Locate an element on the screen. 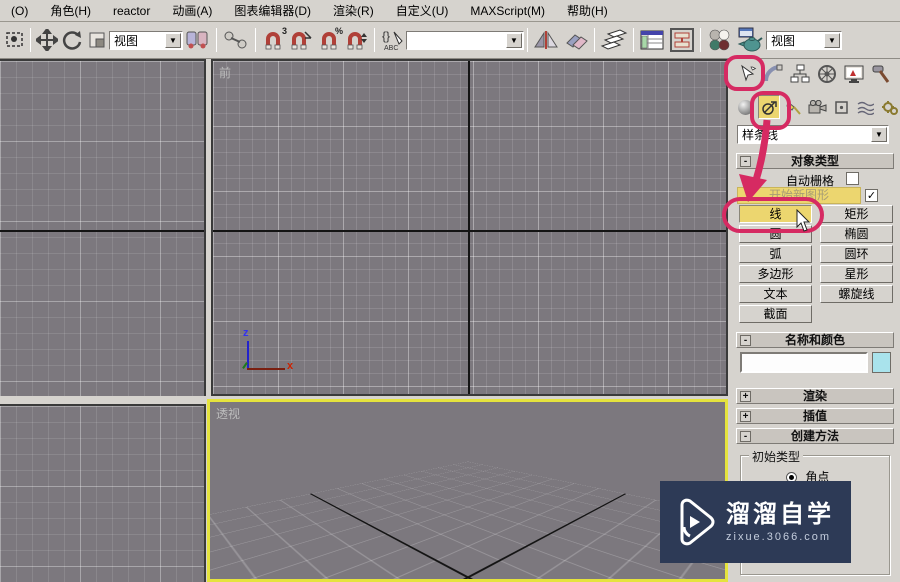 The image size is (900, 582). align-icon is located at coordinates (576, 40).